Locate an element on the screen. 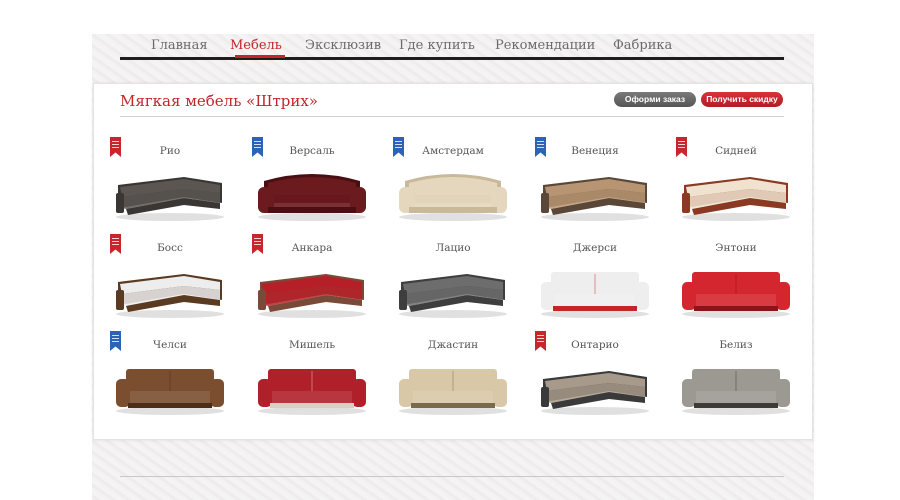 Image resolution: width=900 pixels, height=500 pixels. order-button: Оформи заказ is located at coordinates (655, 99).